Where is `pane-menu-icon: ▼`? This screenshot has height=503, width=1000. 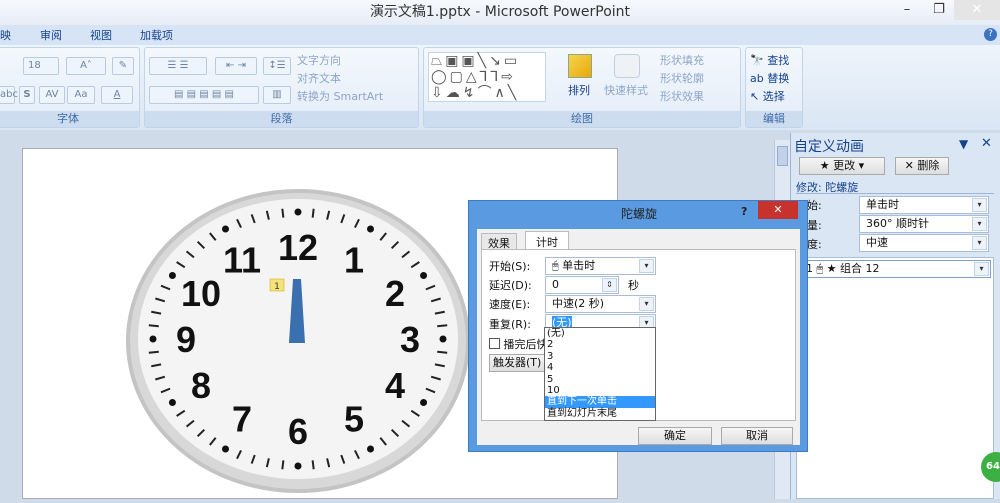
pane-menu-icon: ▼ is located at coordinates (963, 144).